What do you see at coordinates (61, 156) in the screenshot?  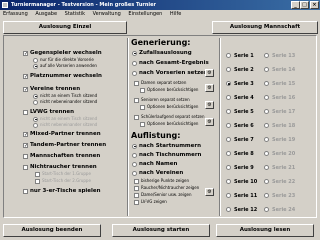 I see `option-mannschaften-trennen: Mannschaften trennen` at bounding box center [61, 156].